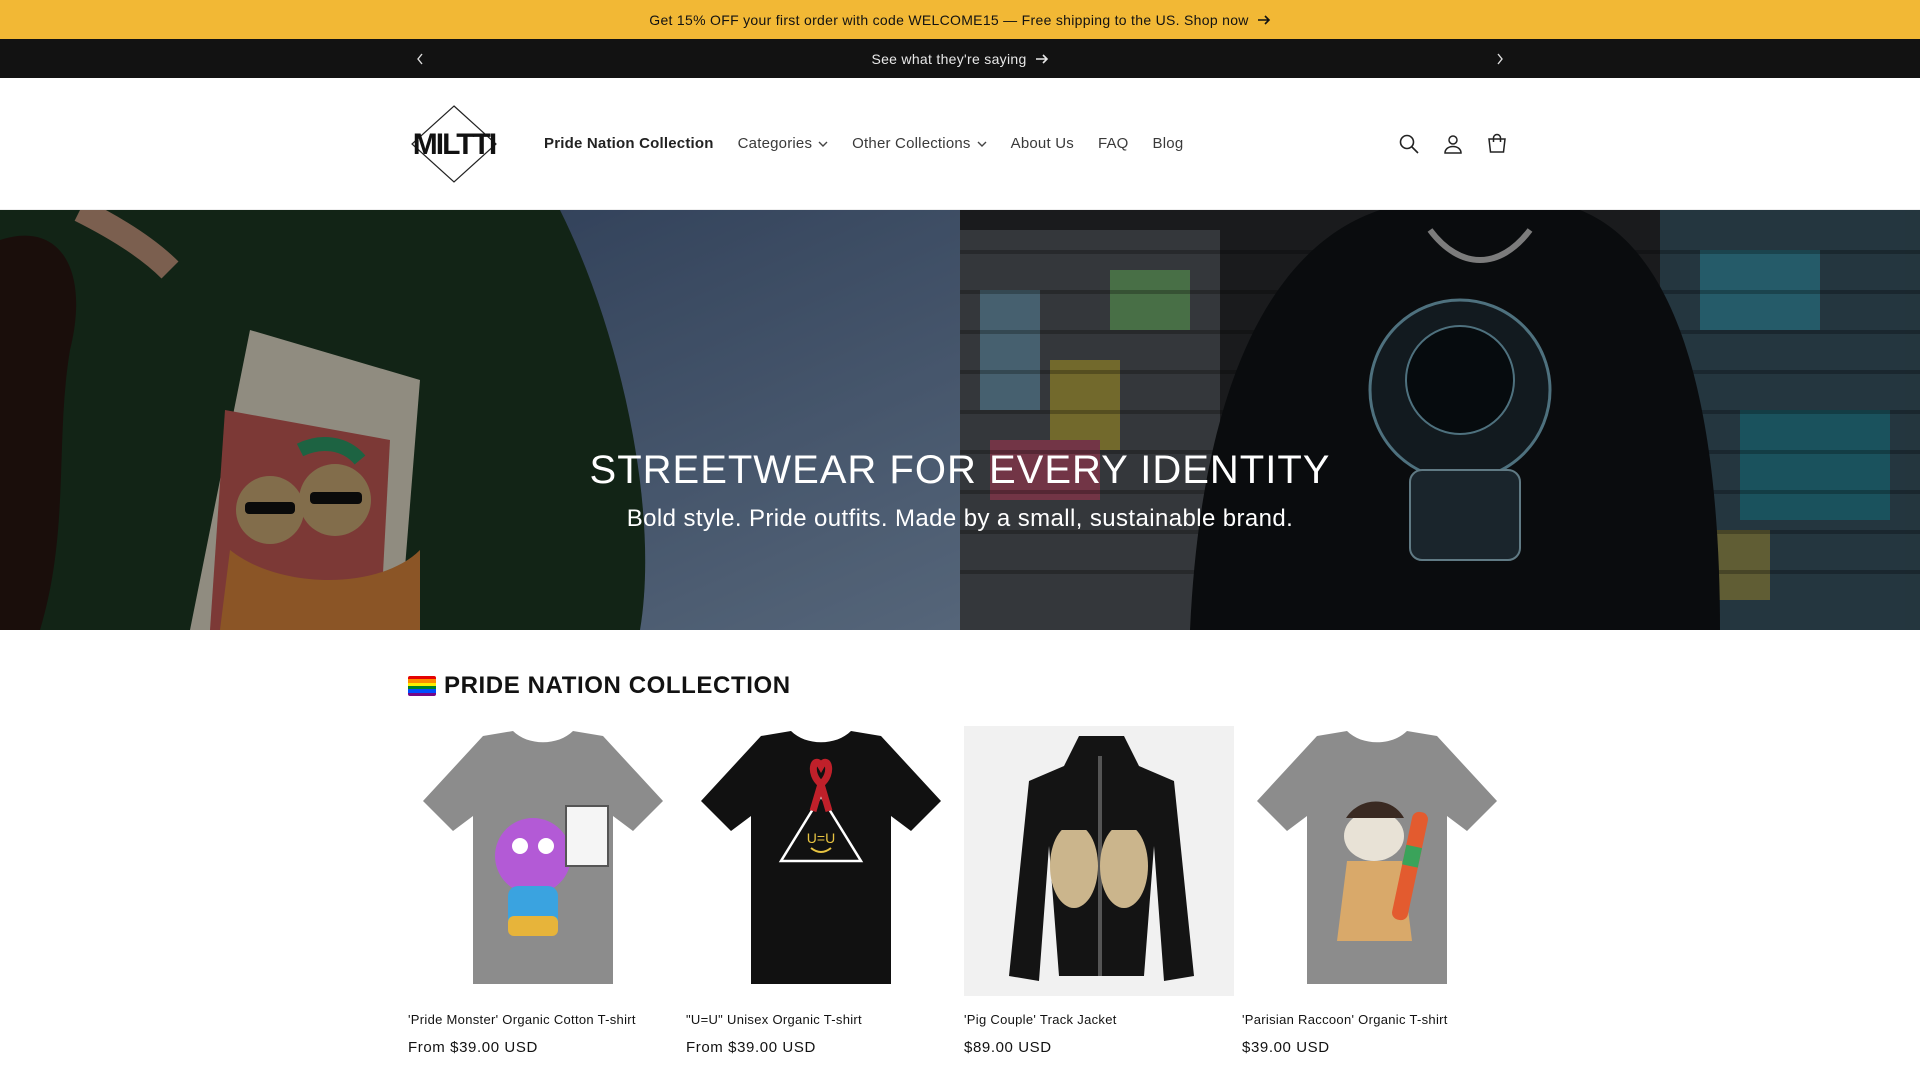 The height and width of the screenshot is (1080, 1920). I want to click on next-announcement-button, so click(1500, 59).